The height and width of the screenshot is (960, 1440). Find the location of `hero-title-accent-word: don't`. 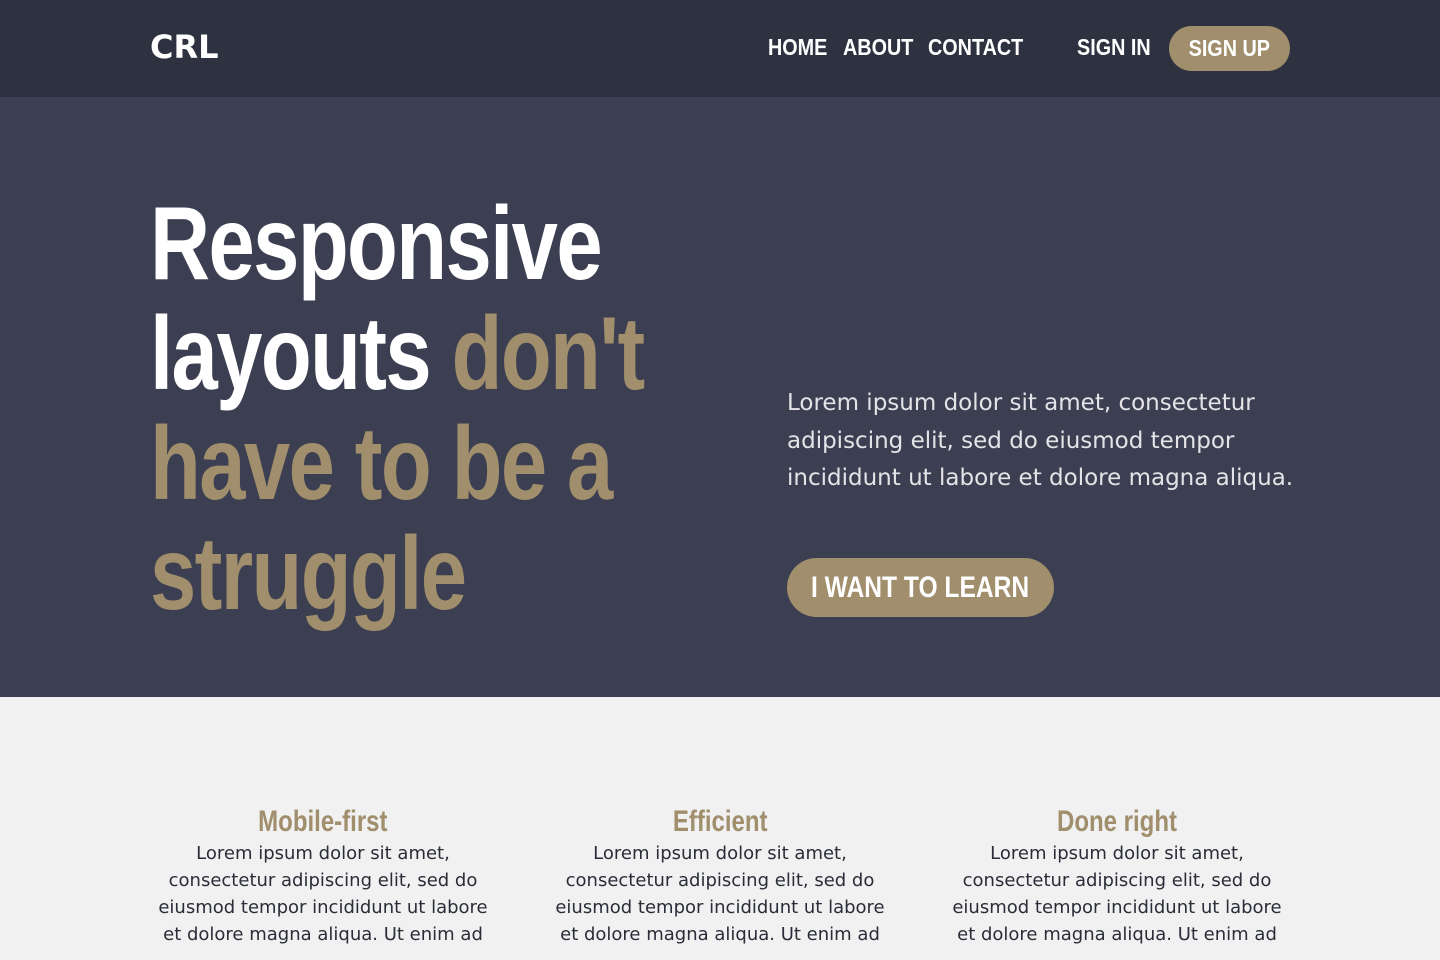

hero-title-accent-word: don't is located at coordinates (548, 354).